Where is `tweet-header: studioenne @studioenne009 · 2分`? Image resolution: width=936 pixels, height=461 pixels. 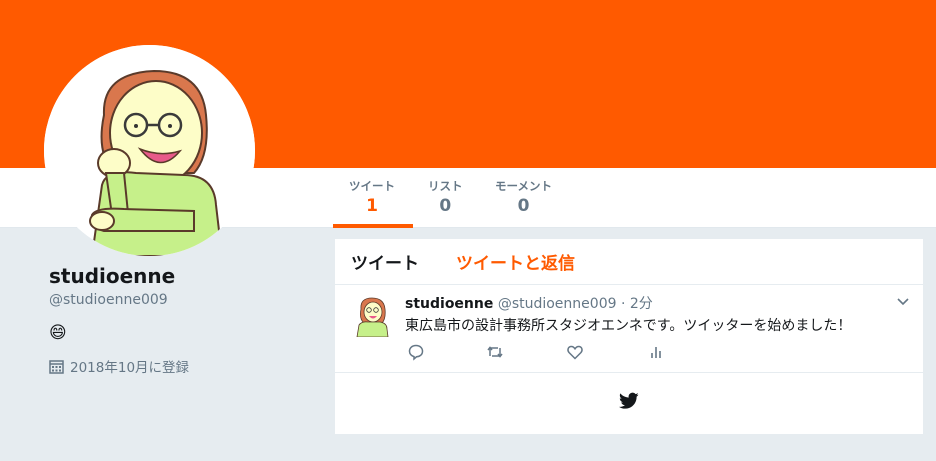
tweet-header: studioenne @studioenne009 · 2分 is located at coordinates (529, 303).